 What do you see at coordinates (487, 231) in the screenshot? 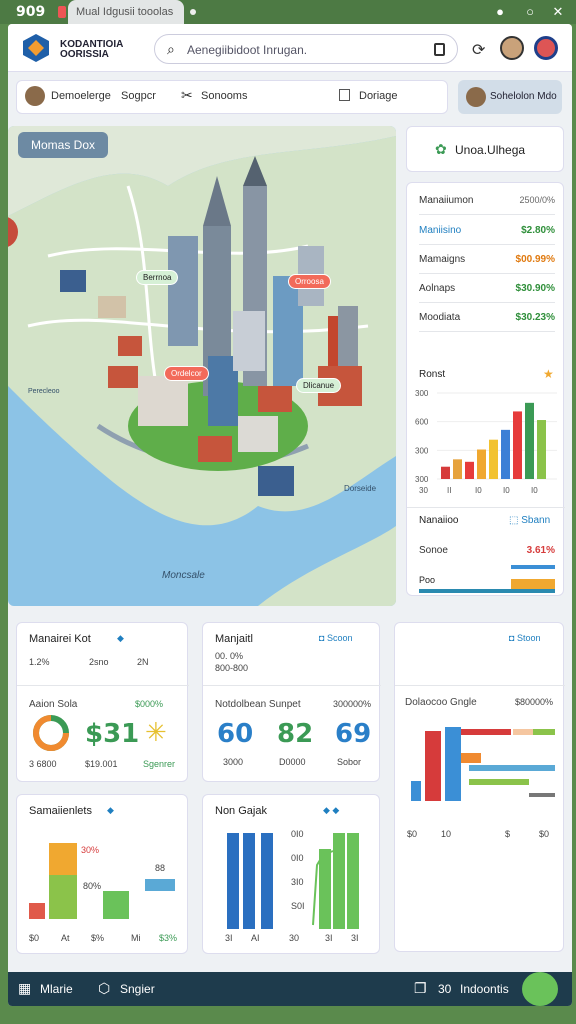
I see `metric-row: Maniisino $2.80%` at bounding box center [487, 231].